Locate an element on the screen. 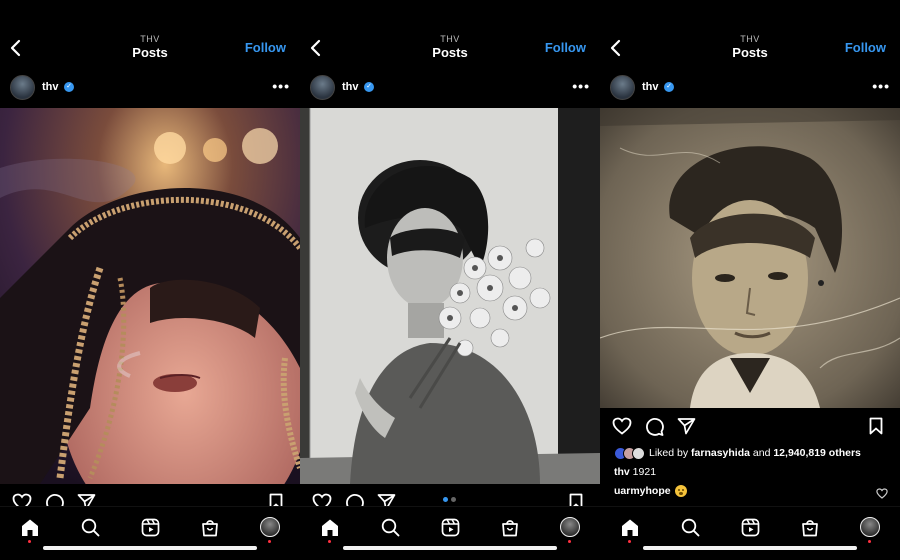  bookmark-icon is located at coordinates (876, 426).